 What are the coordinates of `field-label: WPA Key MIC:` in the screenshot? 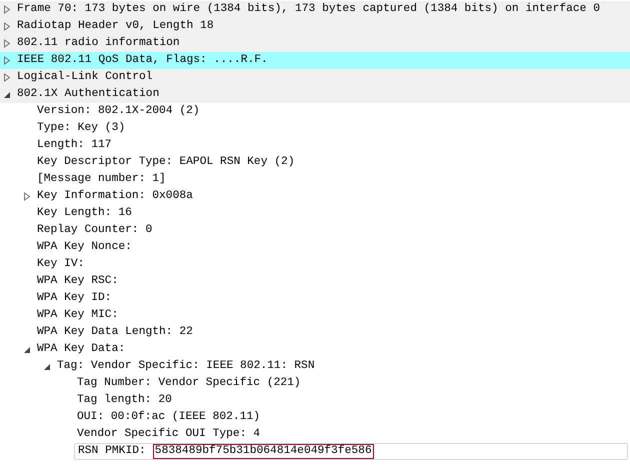 It's located at (77, 316).